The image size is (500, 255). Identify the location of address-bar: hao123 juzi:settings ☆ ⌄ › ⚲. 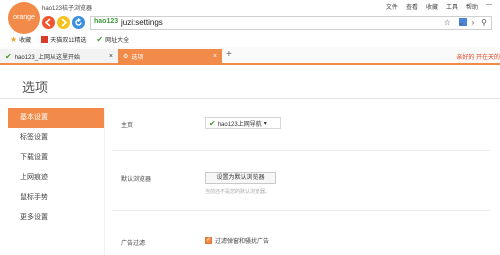
(291, 23).